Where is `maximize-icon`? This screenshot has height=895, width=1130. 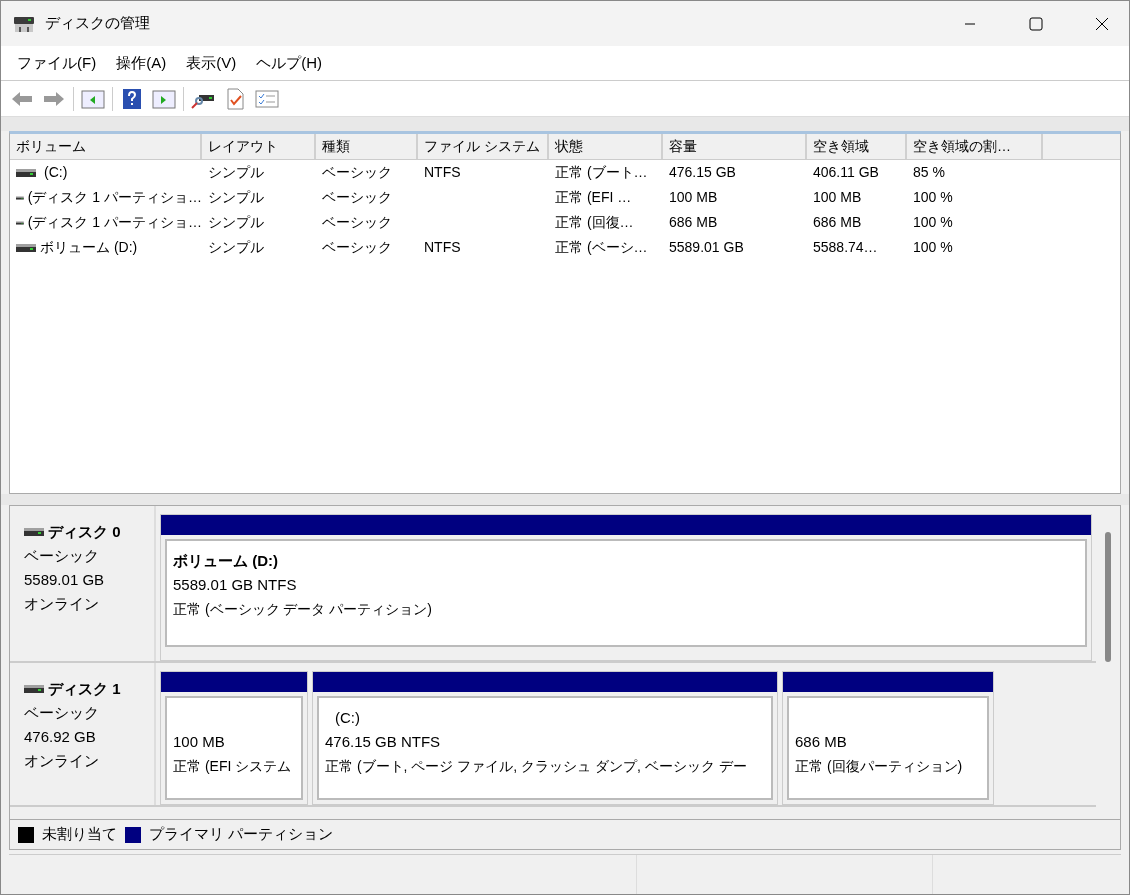 maximize-icon is located at coordinates (1036, 23).